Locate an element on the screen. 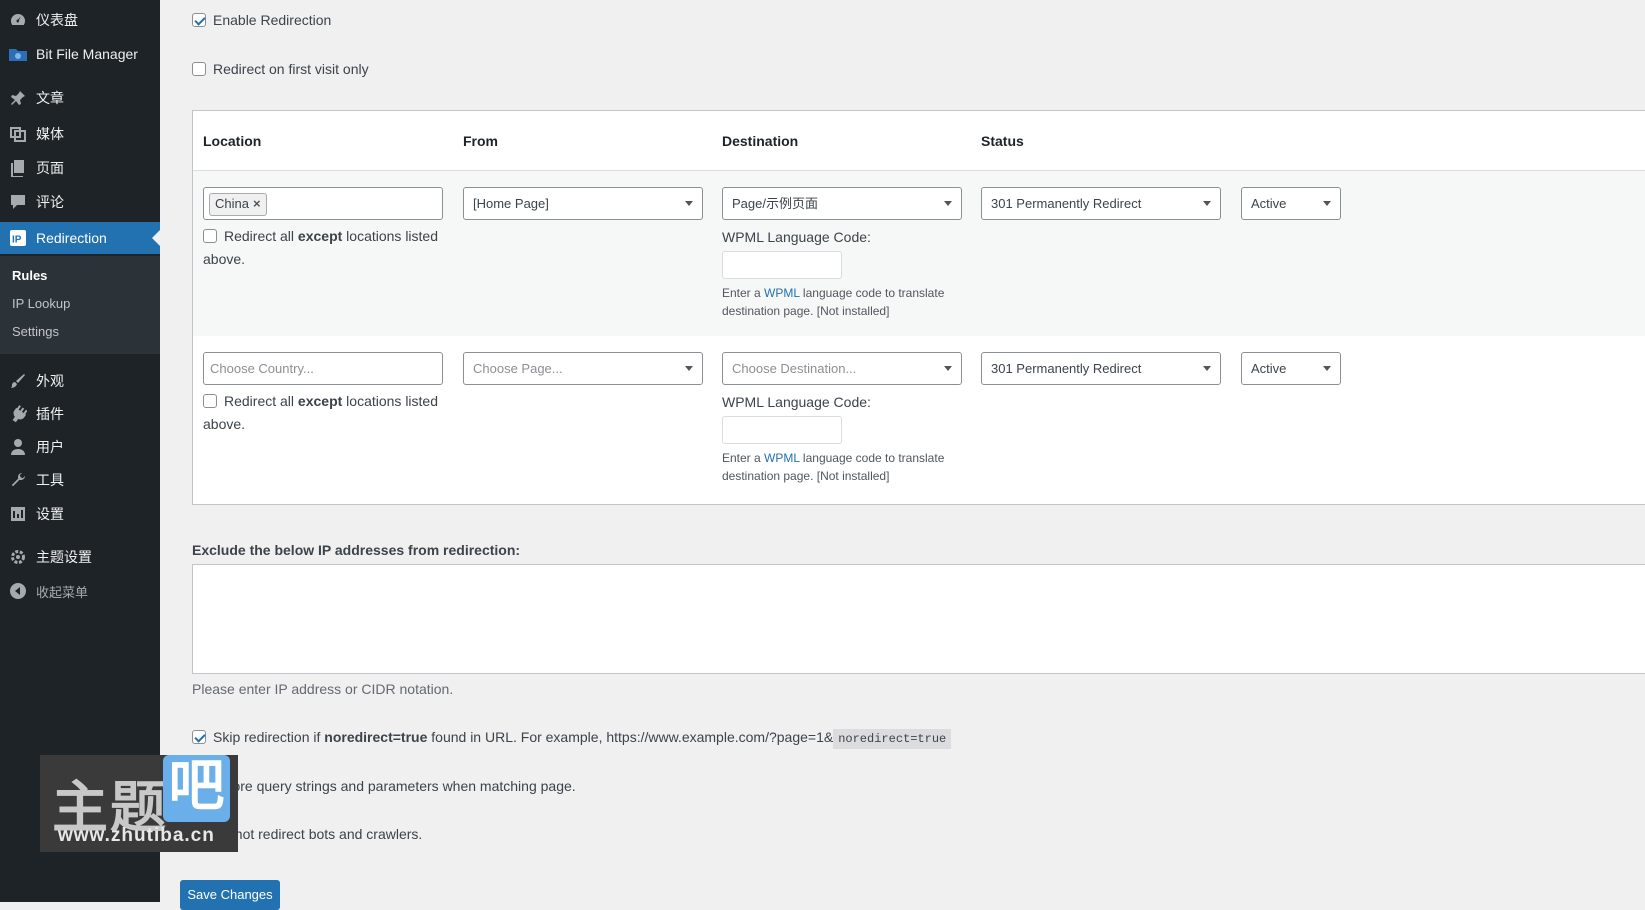 Image resolution: width=1645 pixels, height=910 pixels. submenu-settings: Settings is located at coordinates (80, 332).